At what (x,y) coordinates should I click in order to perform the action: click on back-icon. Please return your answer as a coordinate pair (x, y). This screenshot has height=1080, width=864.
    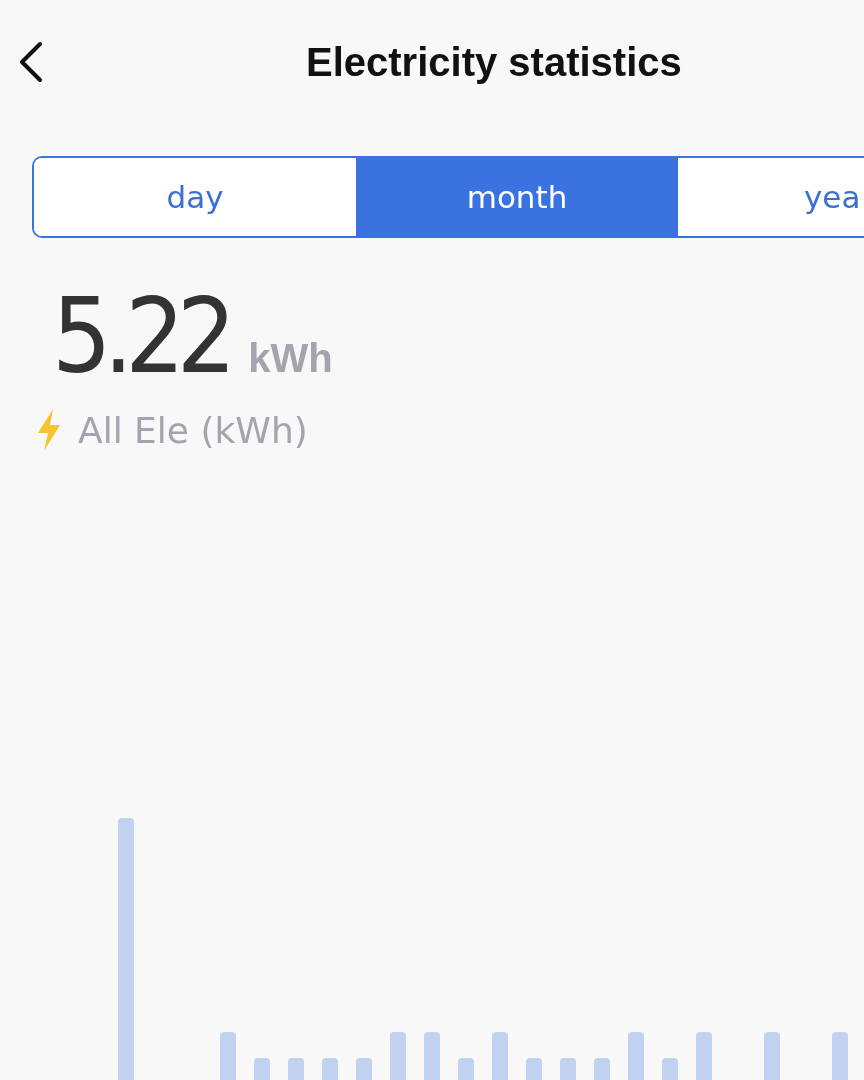
    Looking at the image, I should click on (31, 62).